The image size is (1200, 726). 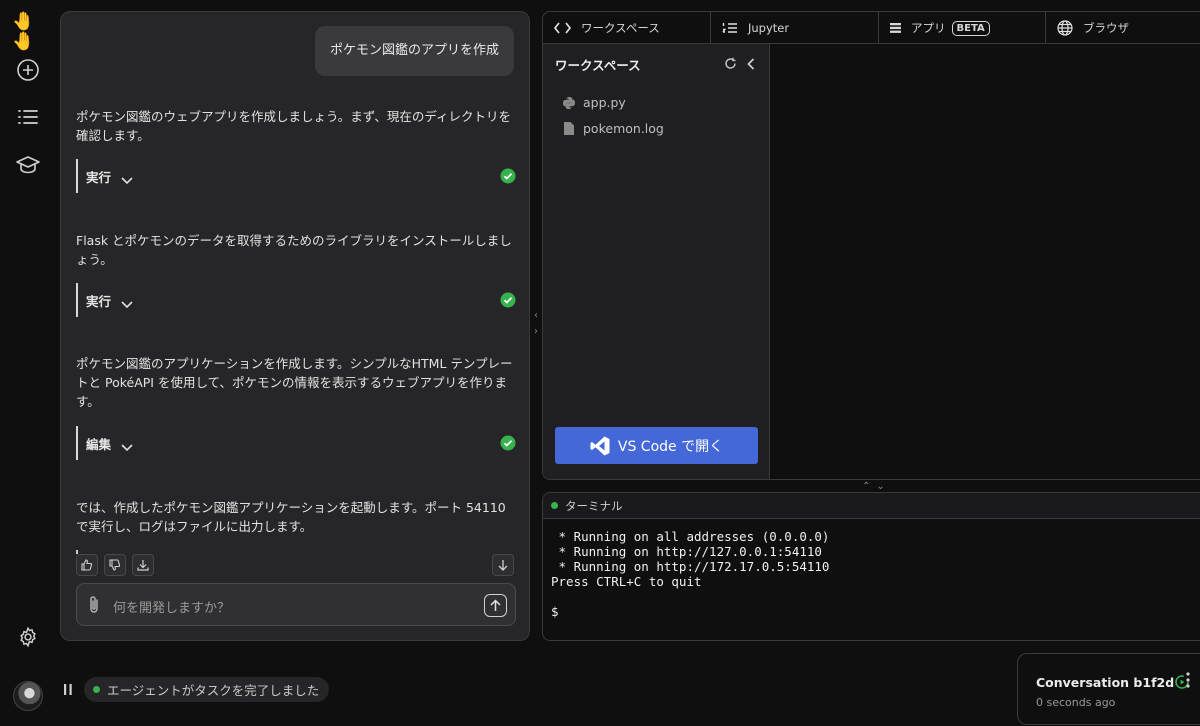 What do you see at coordinates (34, 32) in the screenshot?
I see `app-logo: 🤚🤚` at bounding box center [34, 32].